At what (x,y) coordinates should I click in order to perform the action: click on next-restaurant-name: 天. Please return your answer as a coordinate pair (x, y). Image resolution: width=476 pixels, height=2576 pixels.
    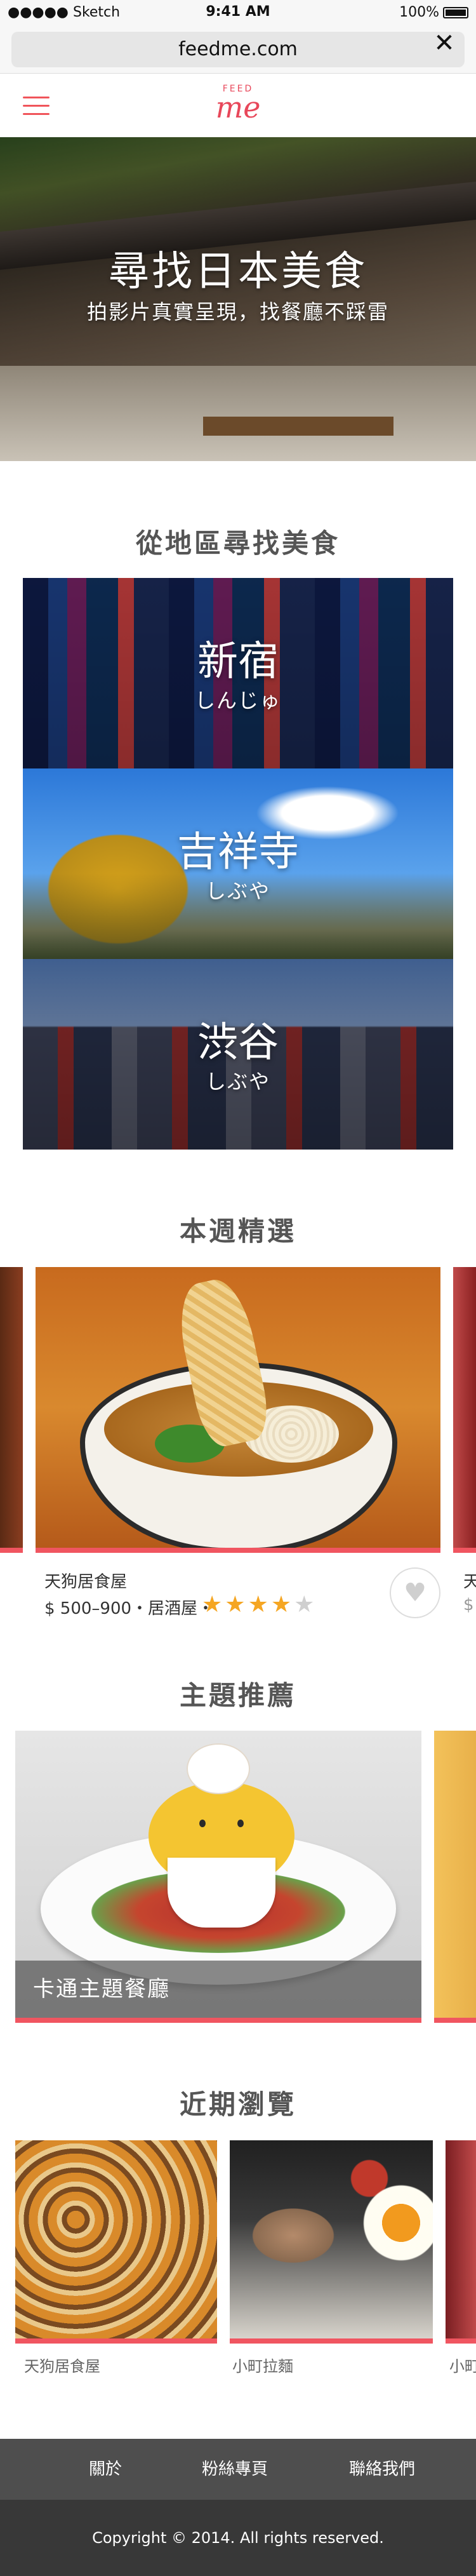
    Looking at the image, I should click on (470, 1582).